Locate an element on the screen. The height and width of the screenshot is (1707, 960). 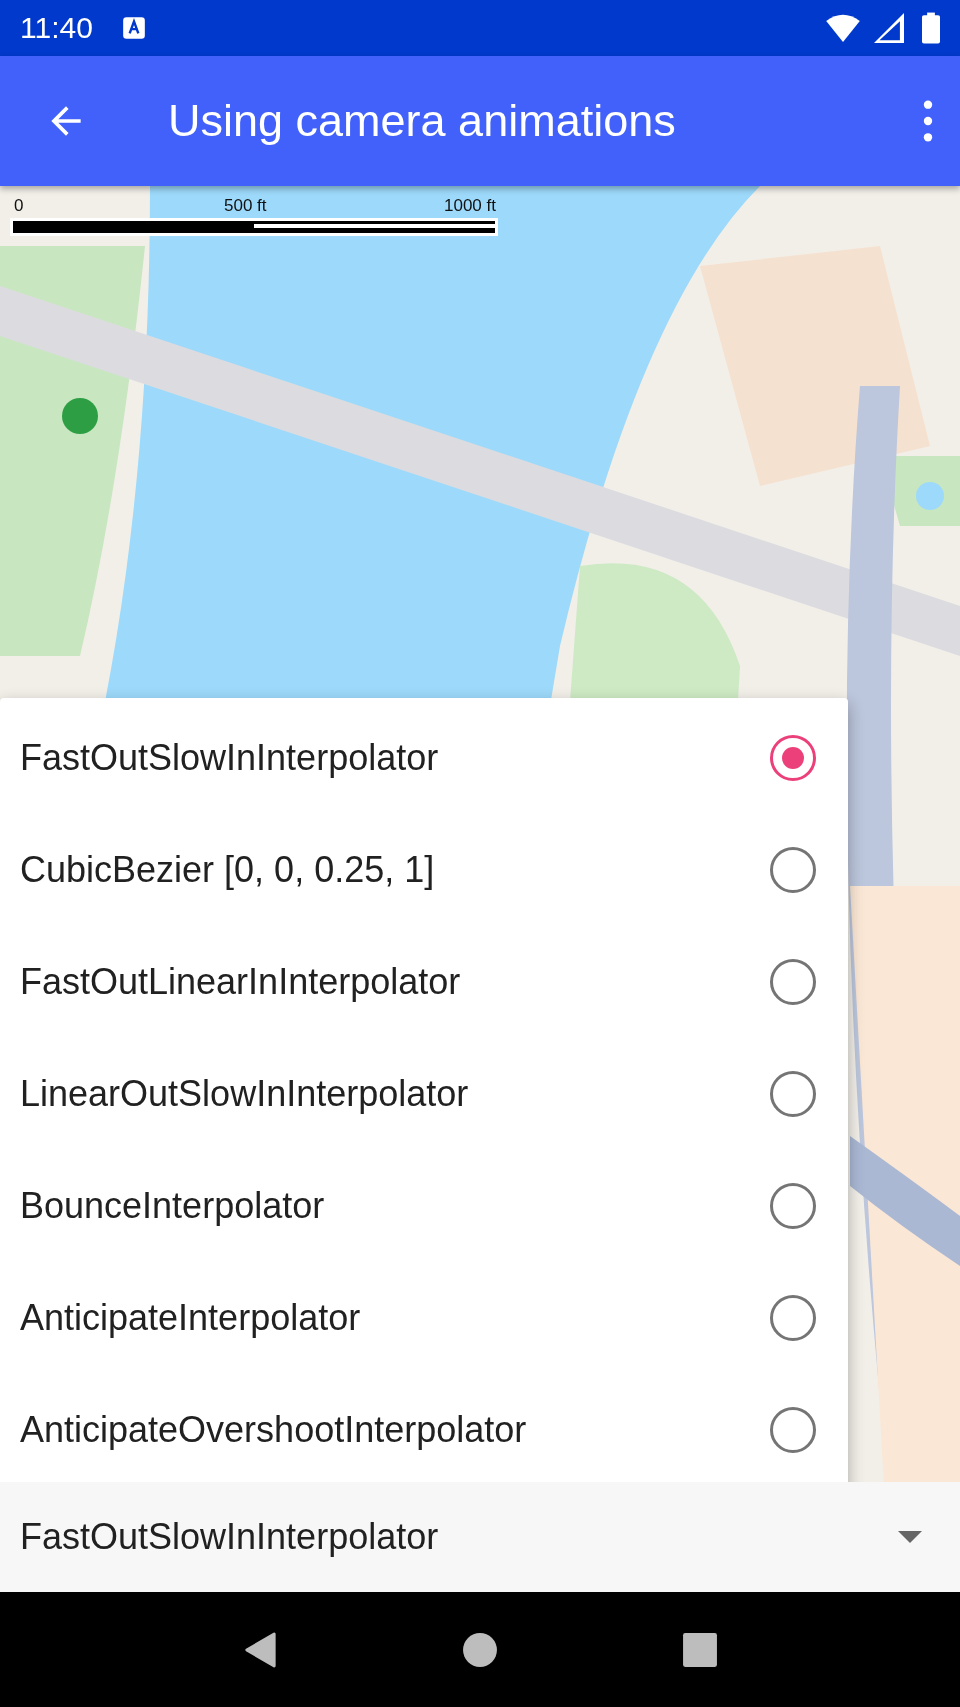
home-icon is located at coordinates (480, 1649).